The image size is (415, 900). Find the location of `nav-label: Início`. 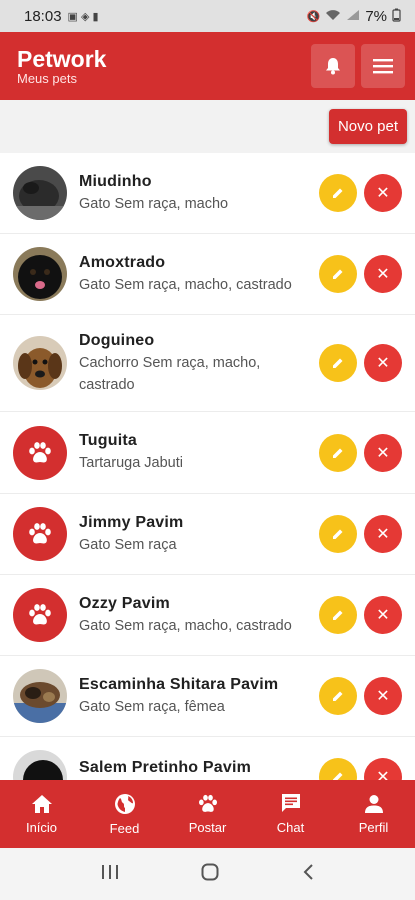

nav-label: Início is located at coordinates (41, 827).